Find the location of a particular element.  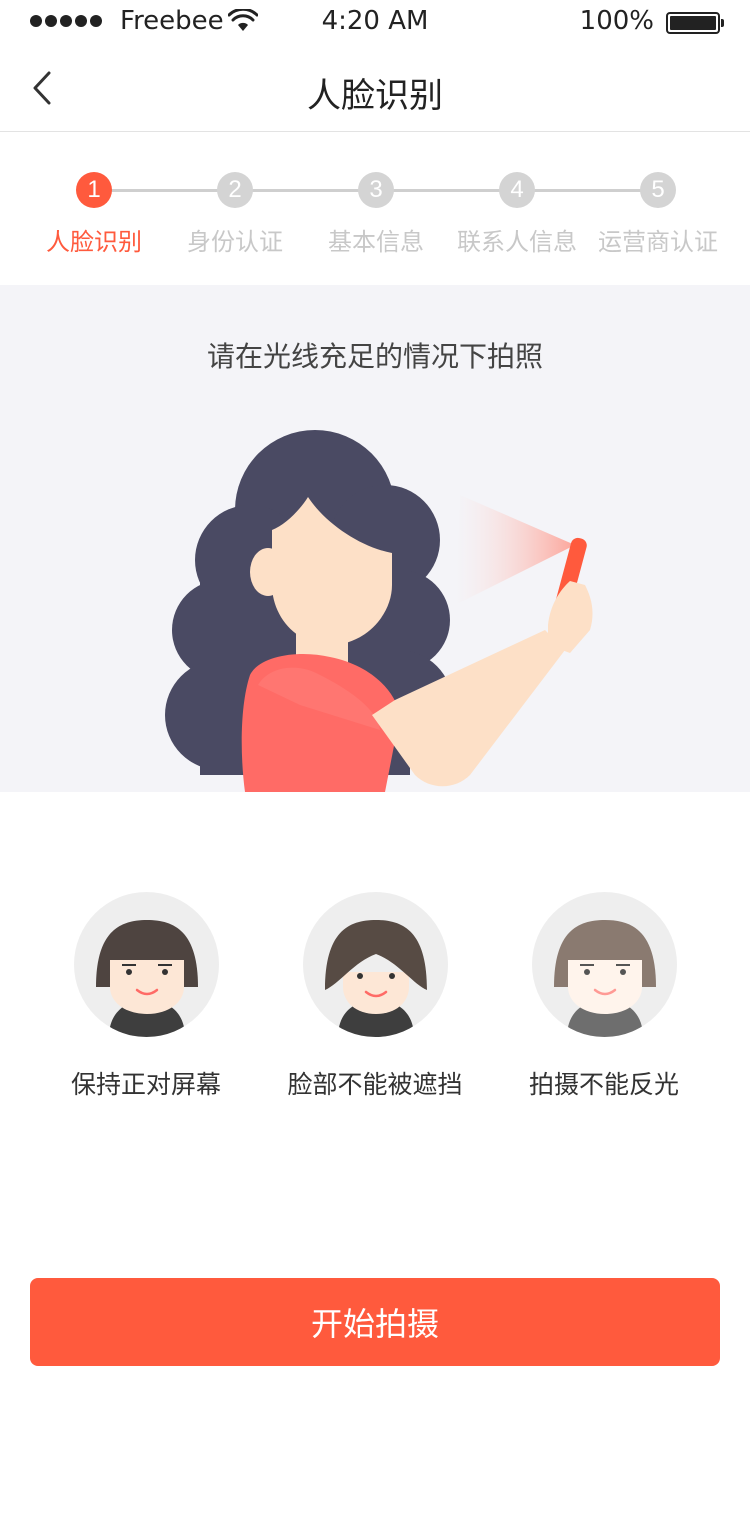

step-label: 运营商认证 is located at coordinates (658, 242).